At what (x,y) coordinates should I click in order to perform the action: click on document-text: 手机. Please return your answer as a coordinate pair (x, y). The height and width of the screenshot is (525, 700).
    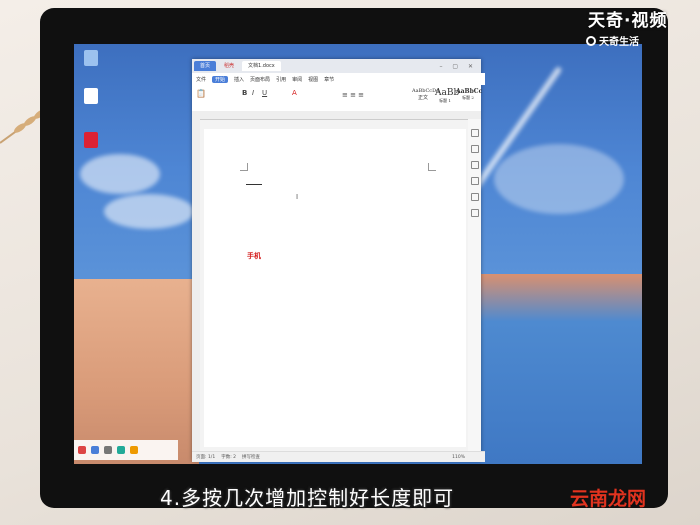
    Looking at the image, I should click on (254, 256).